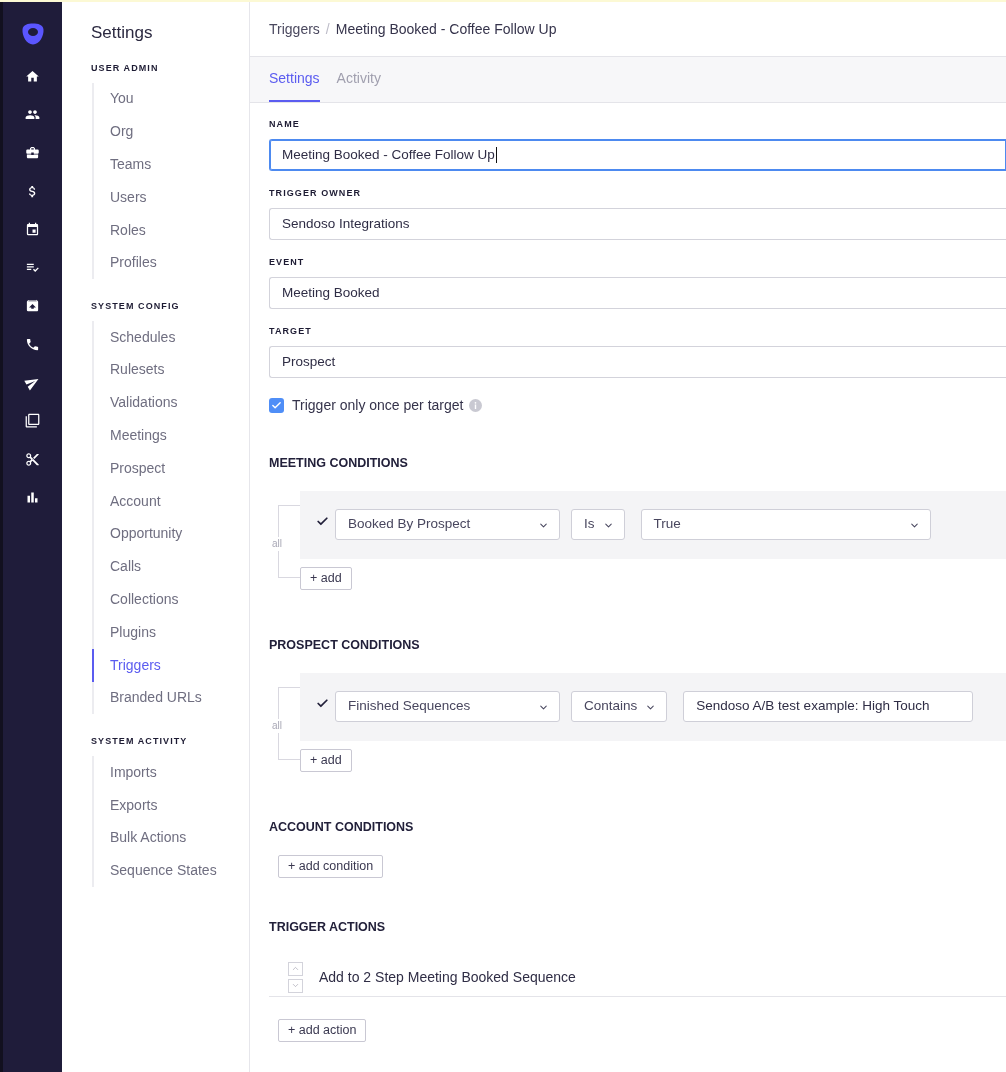  Describe the element at coordinates (125, 68) in the screenshot. I see `section-heading: USER ADMIN` at that location.